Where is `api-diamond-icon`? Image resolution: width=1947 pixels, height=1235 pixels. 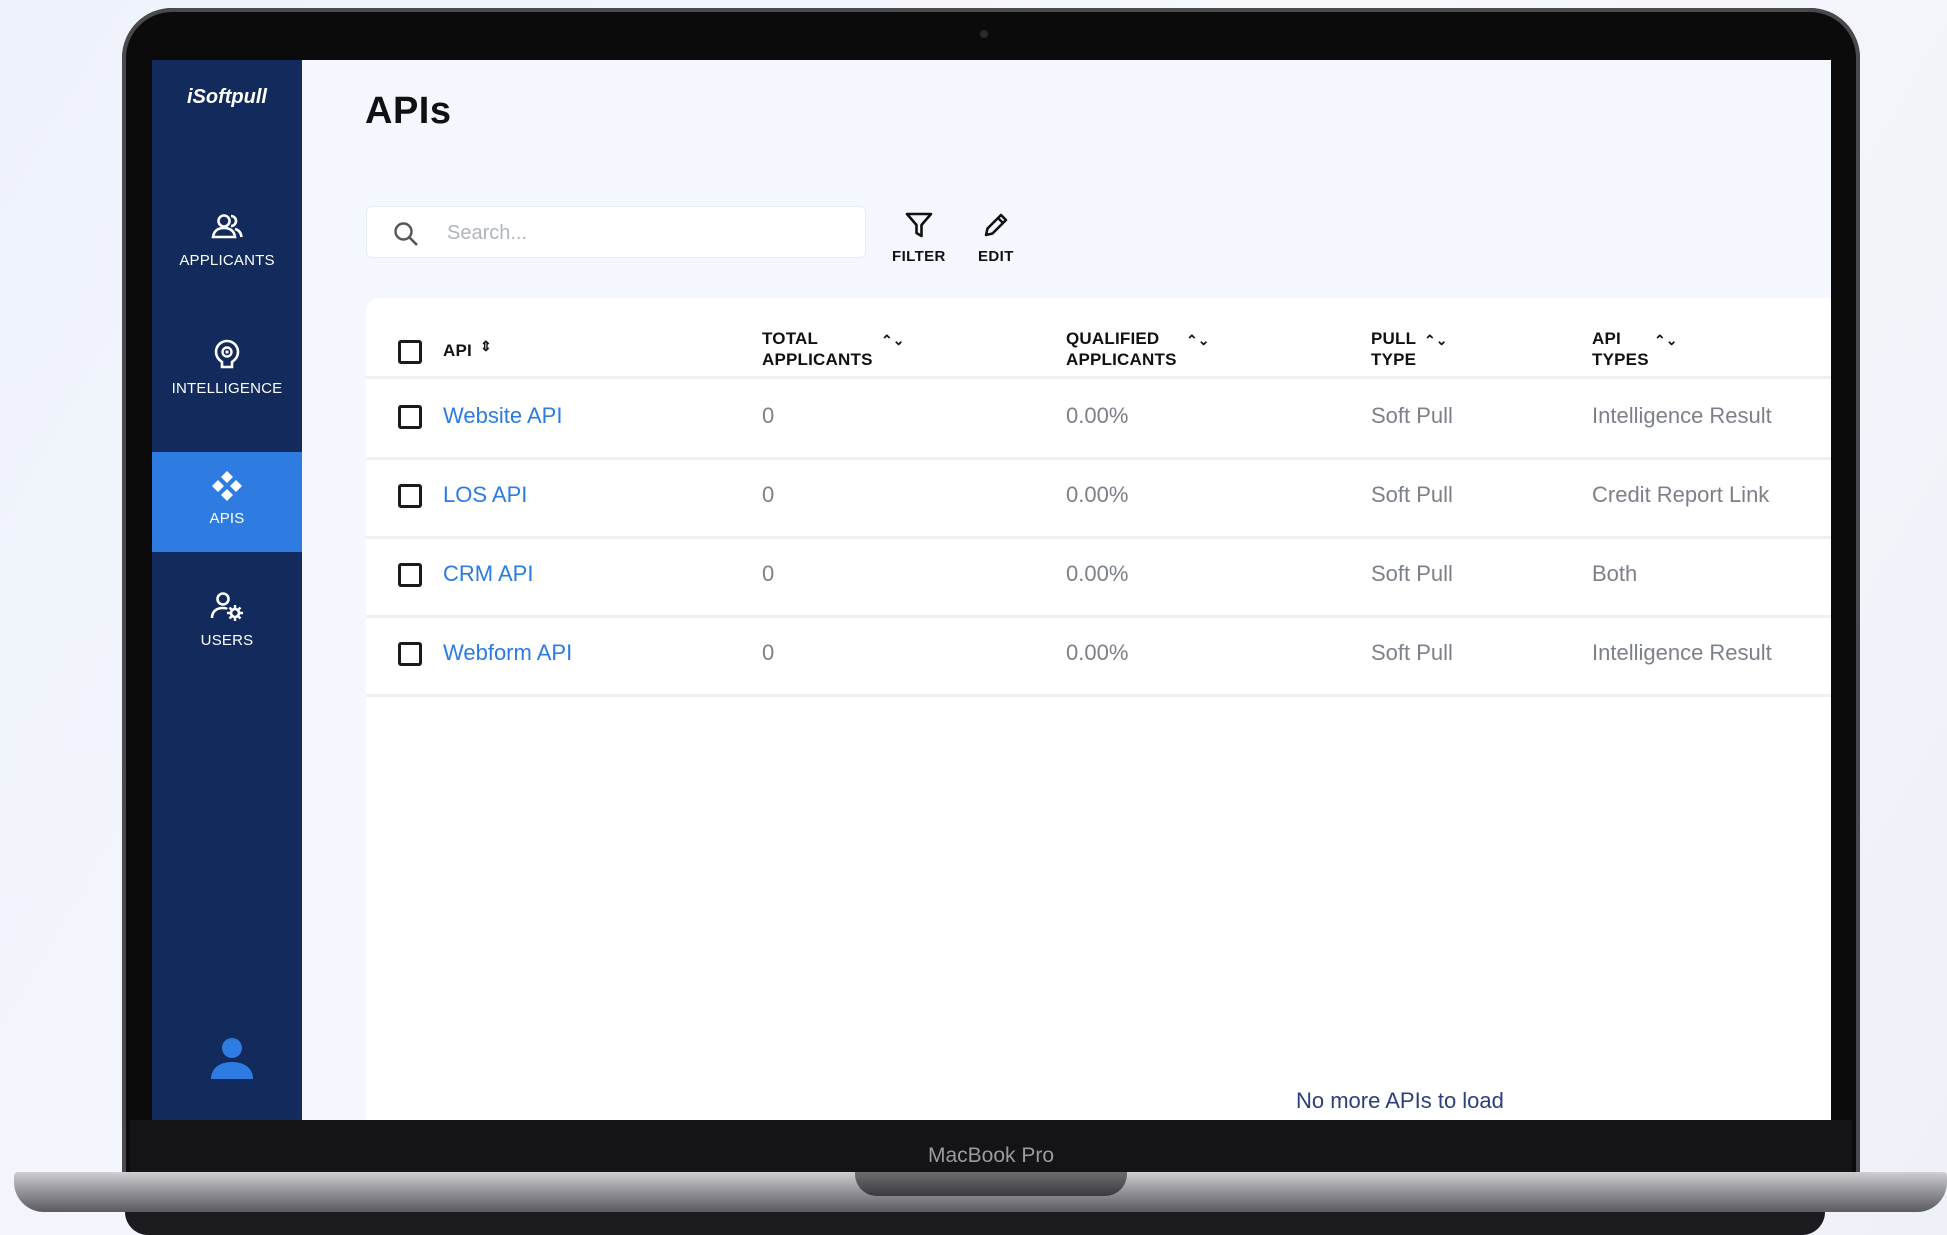
api-diamond-icon is located at coordinates (227, 486).